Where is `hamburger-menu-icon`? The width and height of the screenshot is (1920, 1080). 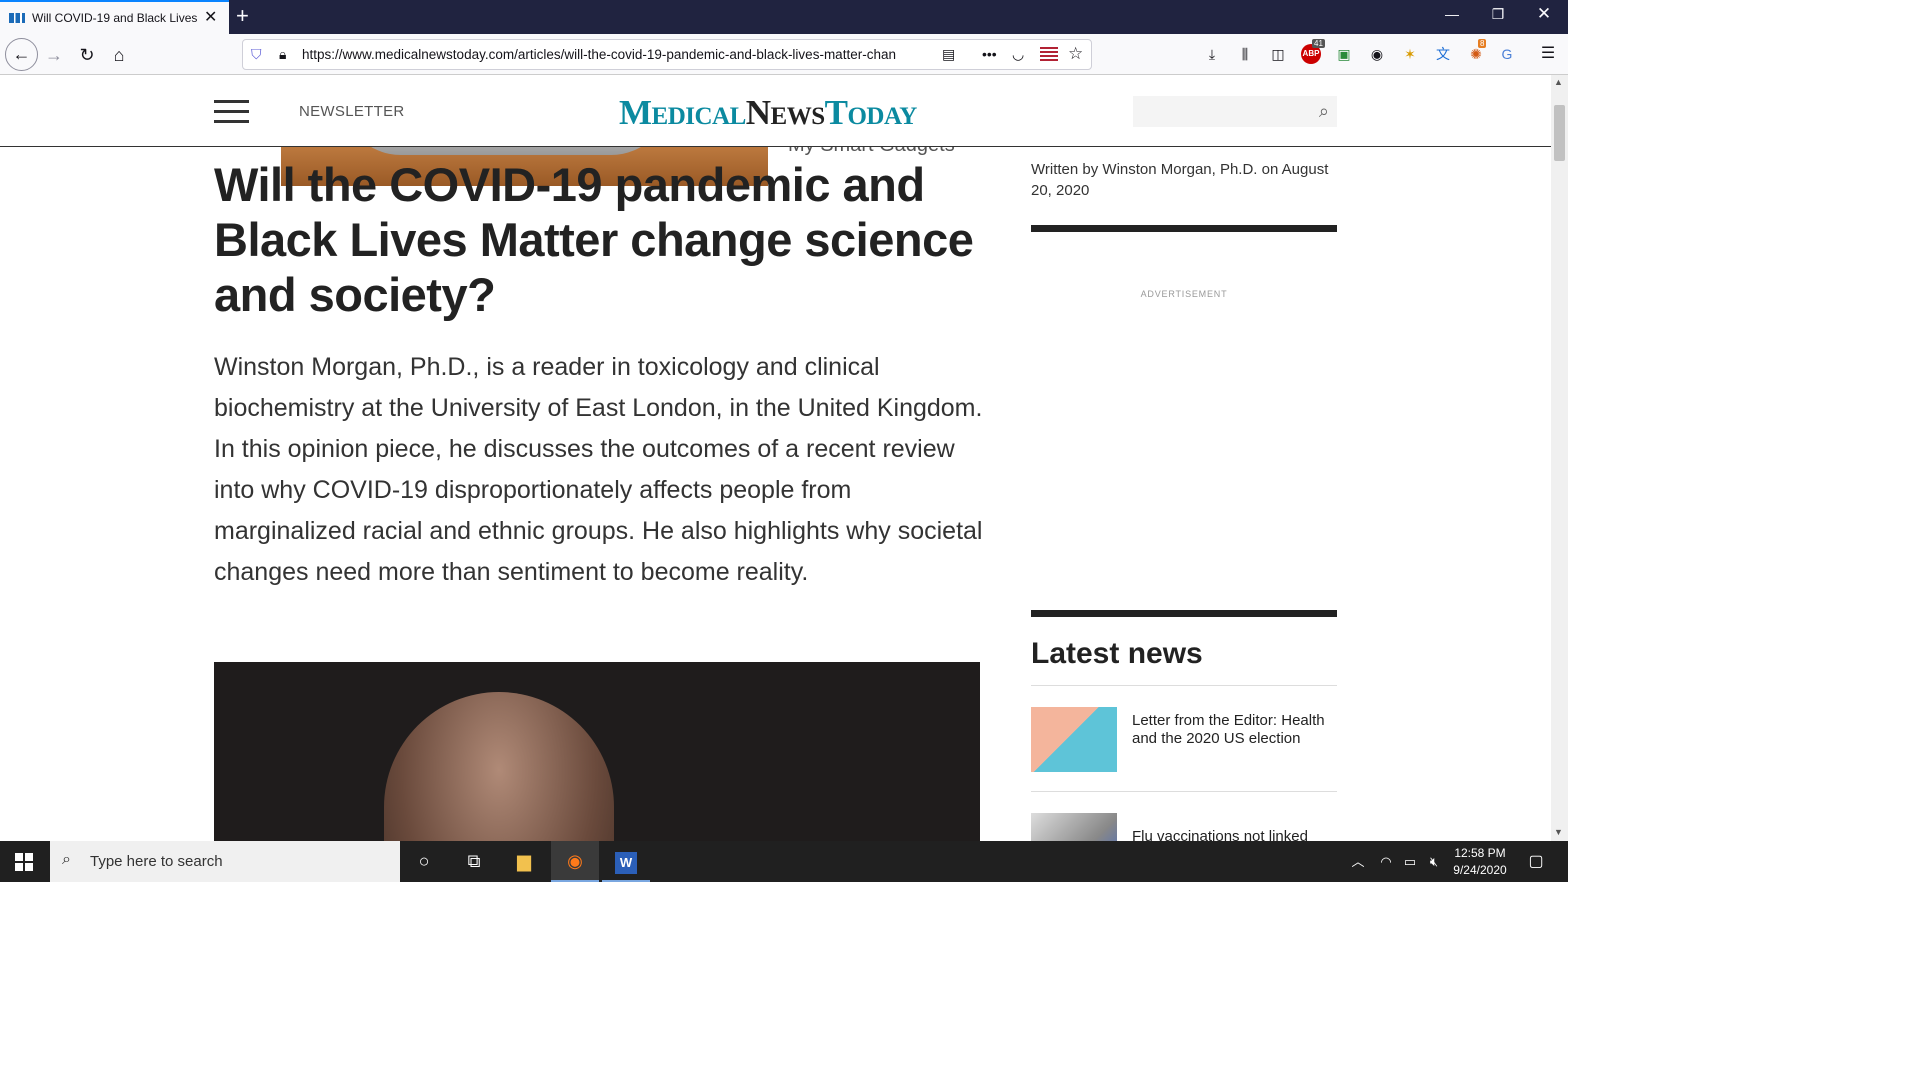 hamburger-menu-icon is located at coordinates (231, 112).